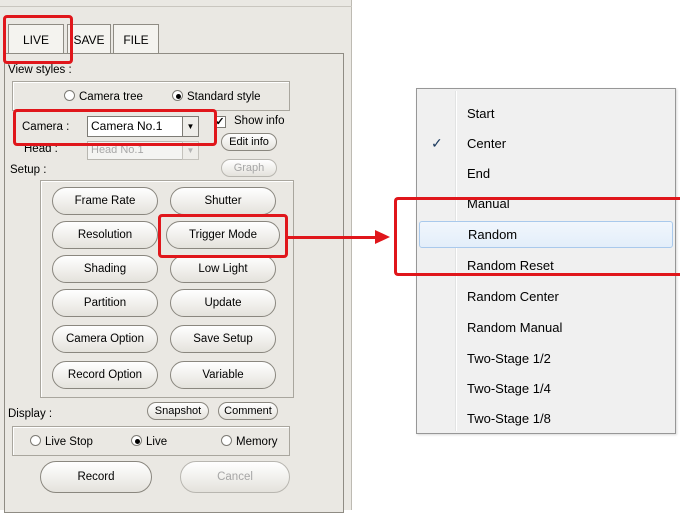  I want to click on camera-select: Camera No.1, so click(135, 126).